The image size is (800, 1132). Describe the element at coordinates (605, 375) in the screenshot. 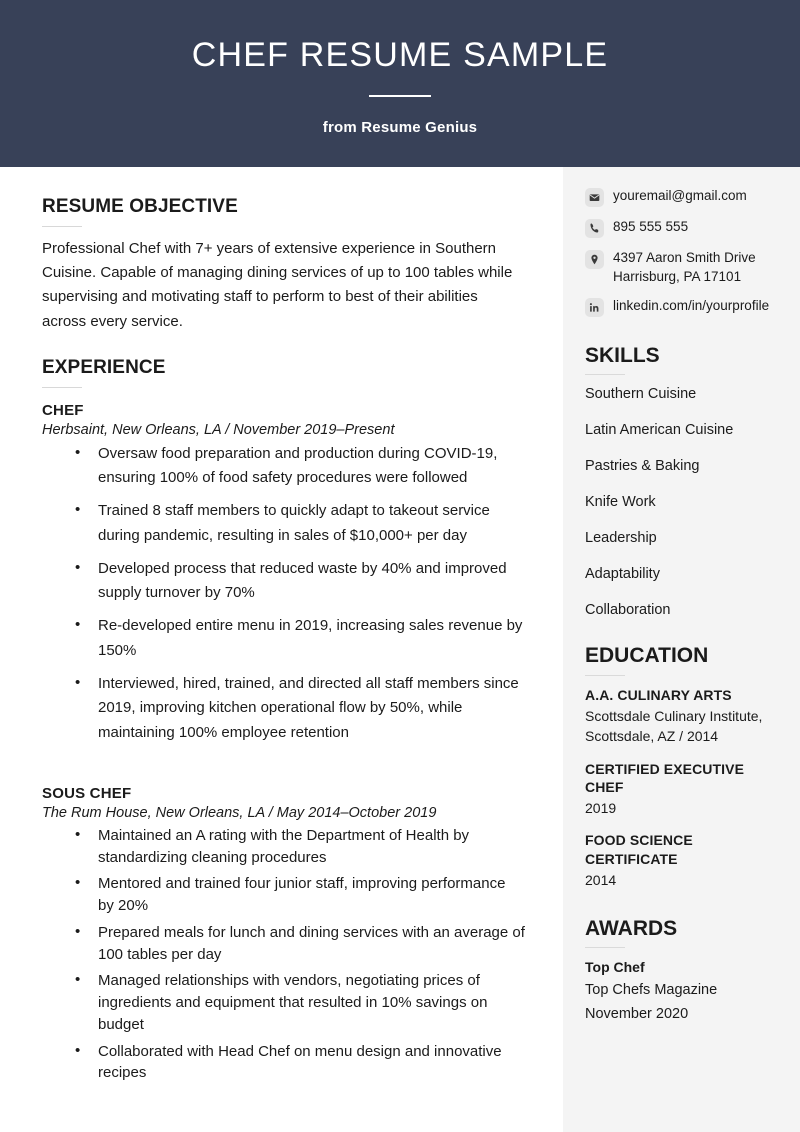

I see `section-divider-skills` at that location.